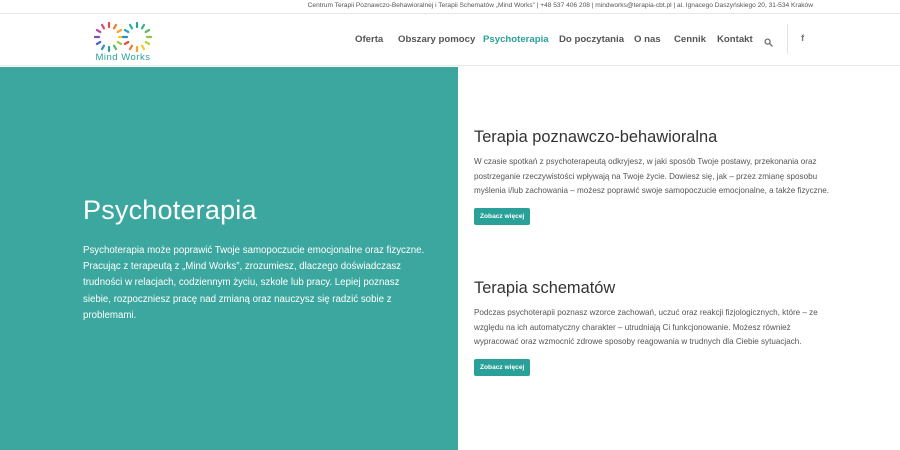 The image size is (900, 450). I want to click on section-title: Terapia schematów, so click(545, 288).